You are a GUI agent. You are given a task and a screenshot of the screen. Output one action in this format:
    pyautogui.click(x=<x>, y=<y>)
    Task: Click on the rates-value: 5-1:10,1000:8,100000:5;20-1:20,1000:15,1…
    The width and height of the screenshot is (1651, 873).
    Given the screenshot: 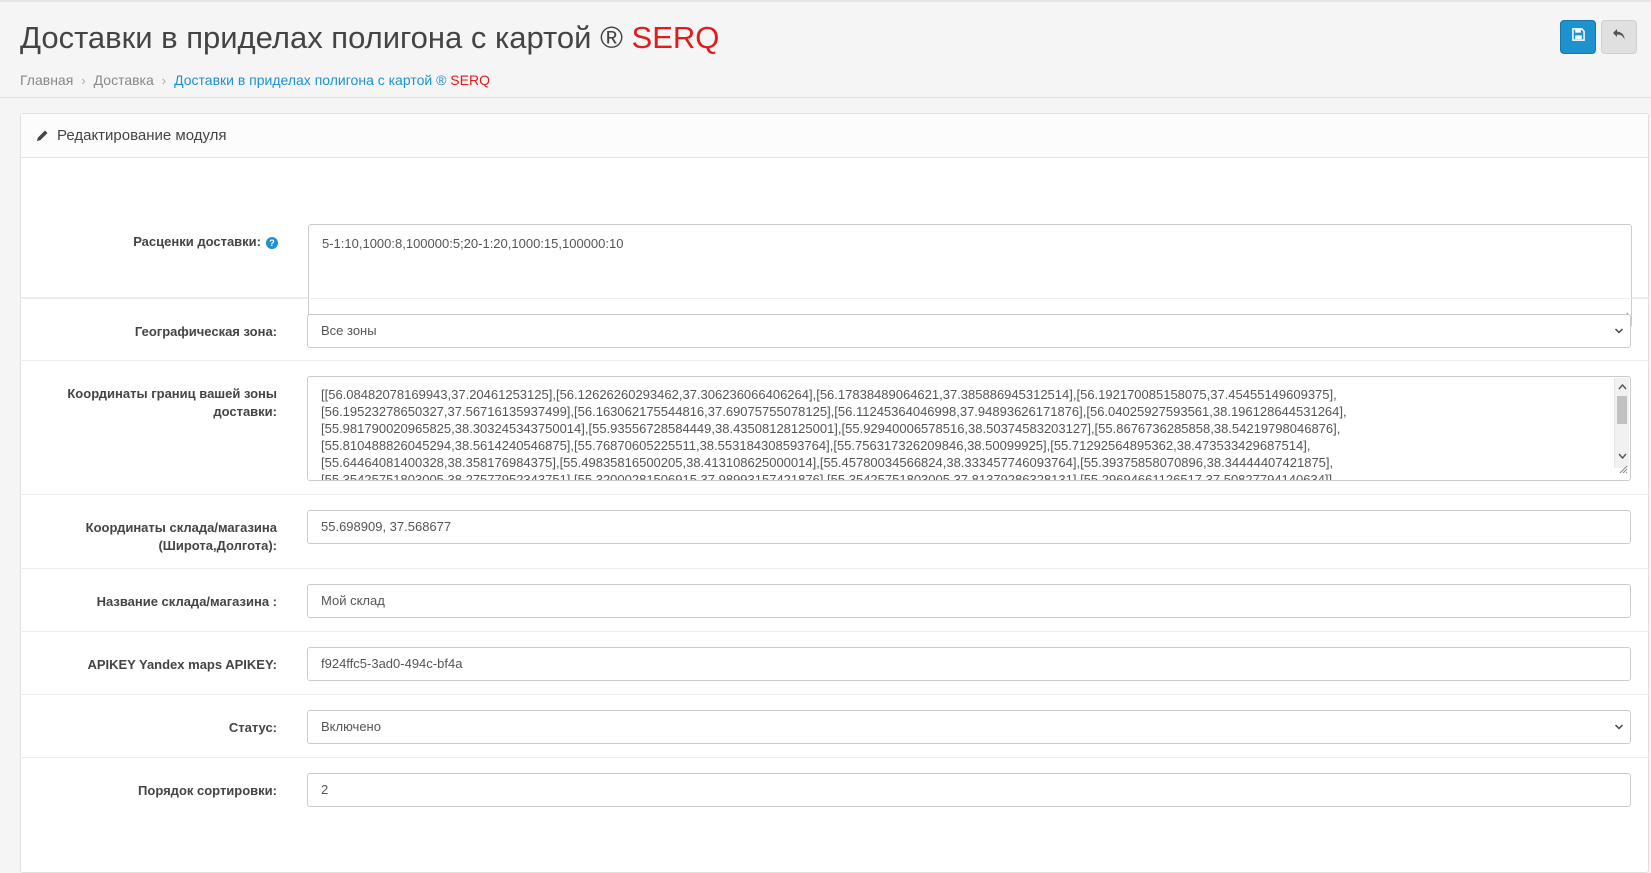 What is the action you would take?
    pyautogui.click(x=473, y=243)
    